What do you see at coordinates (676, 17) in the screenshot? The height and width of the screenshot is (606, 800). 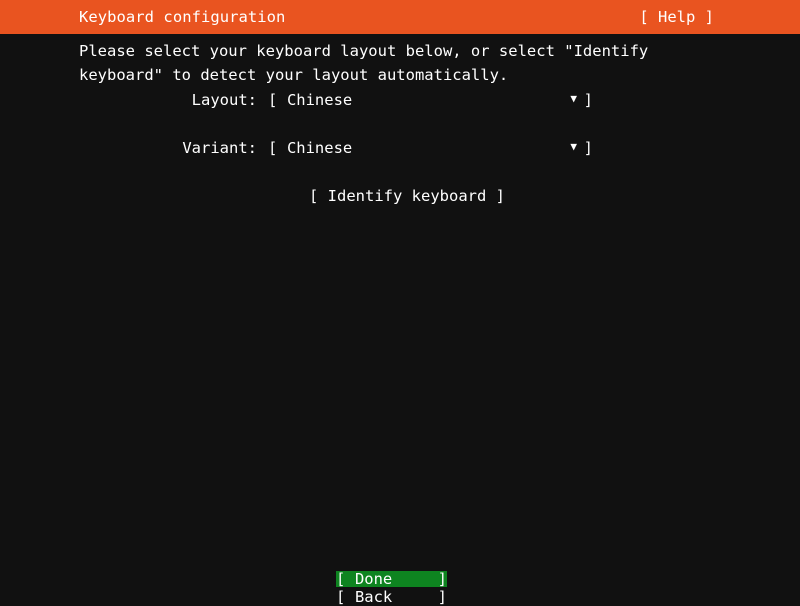 I see `help-button: [ Help ]` at bounding box center [676, 17].